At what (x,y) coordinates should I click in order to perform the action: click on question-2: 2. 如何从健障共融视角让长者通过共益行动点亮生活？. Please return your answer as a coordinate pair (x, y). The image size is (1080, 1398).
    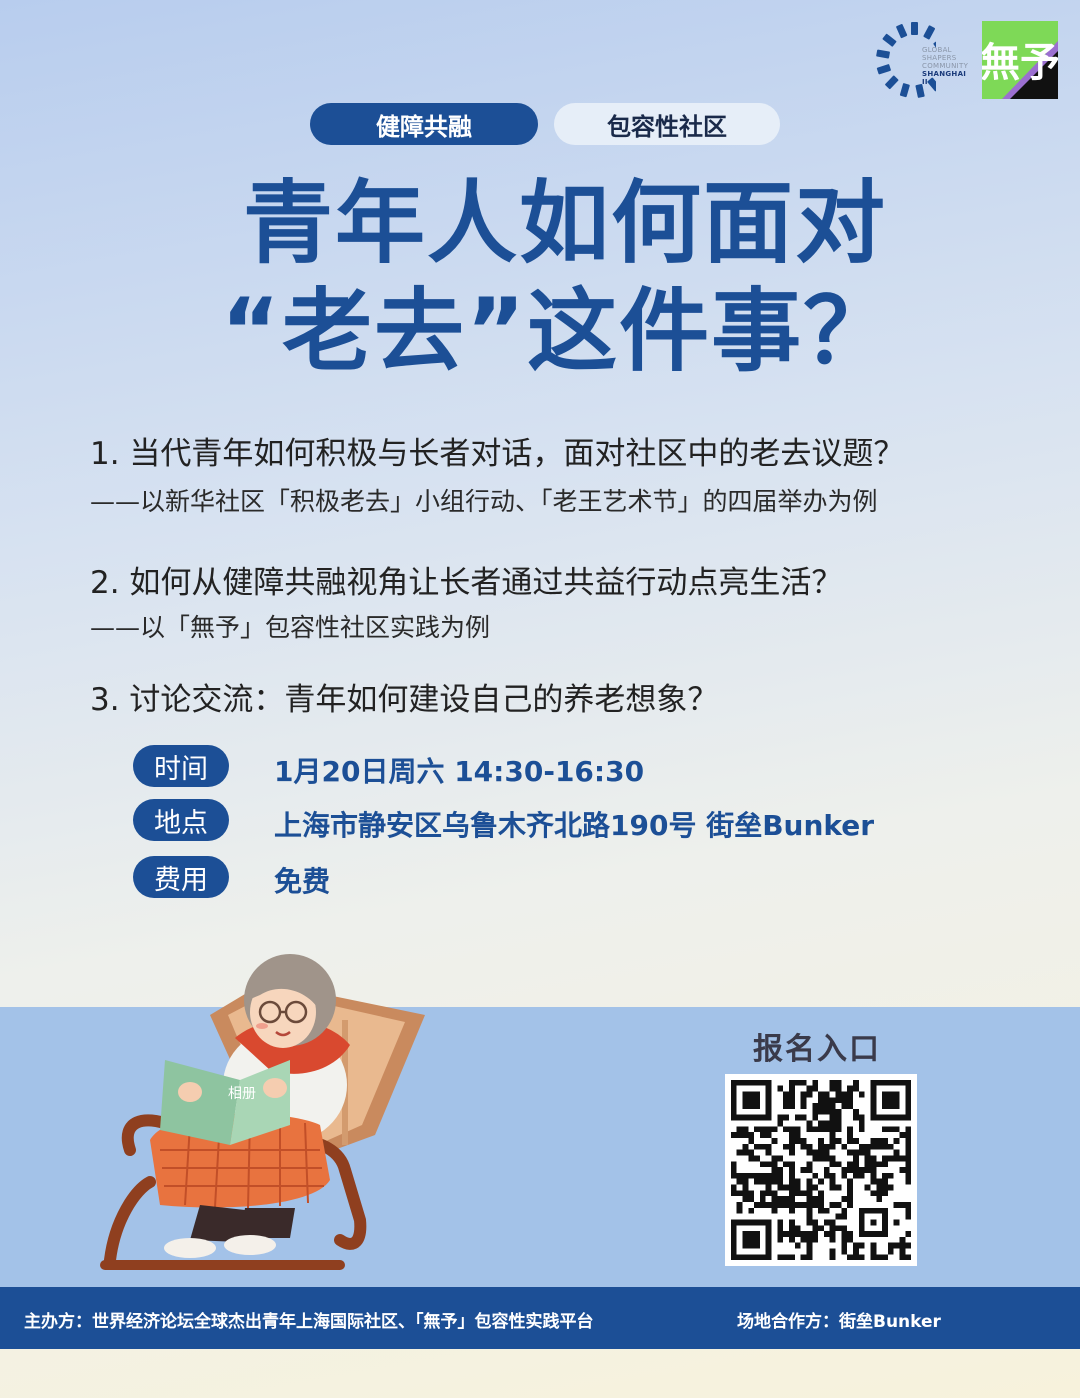
    Looking at the image, I should click on (466, 583).